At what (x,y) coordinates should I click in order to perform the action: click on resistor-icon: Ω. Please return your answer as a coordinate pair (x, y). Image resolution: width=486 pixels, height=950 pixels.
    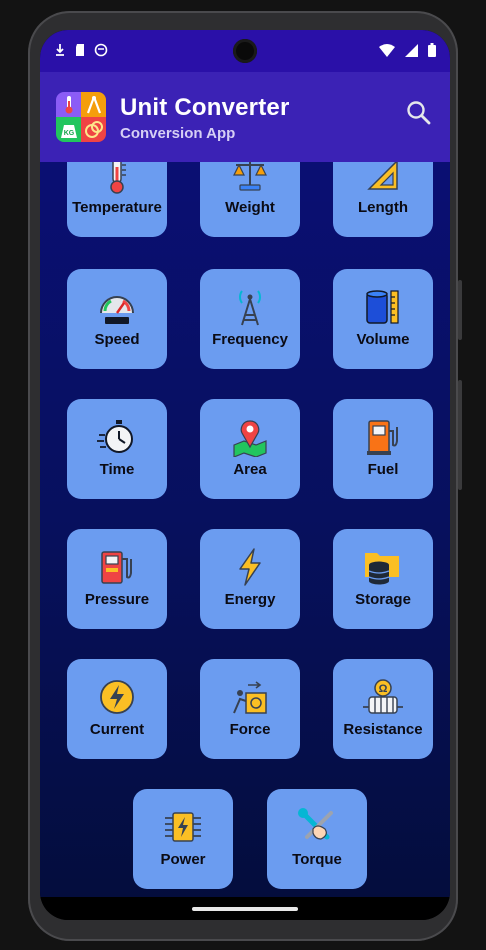
    Looking at the image, I should click on (383, 696).